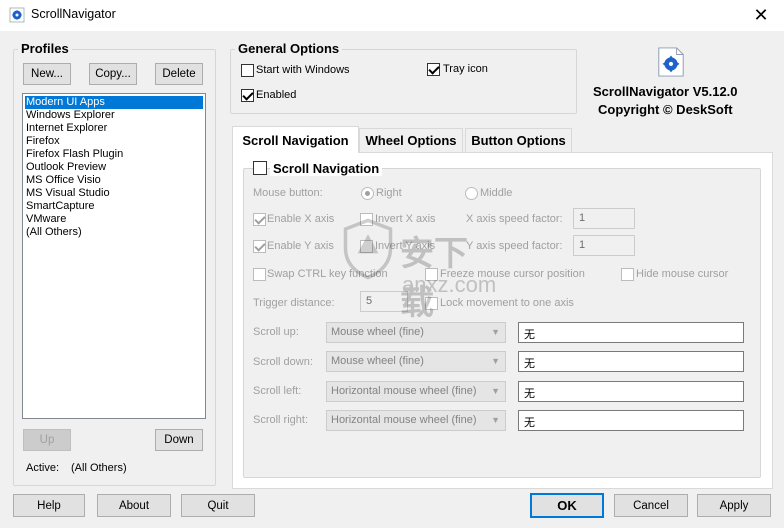 Image resolution: width=784 pixels, height=528 pixels. I want to click on shield-icon, so click(368, 249).